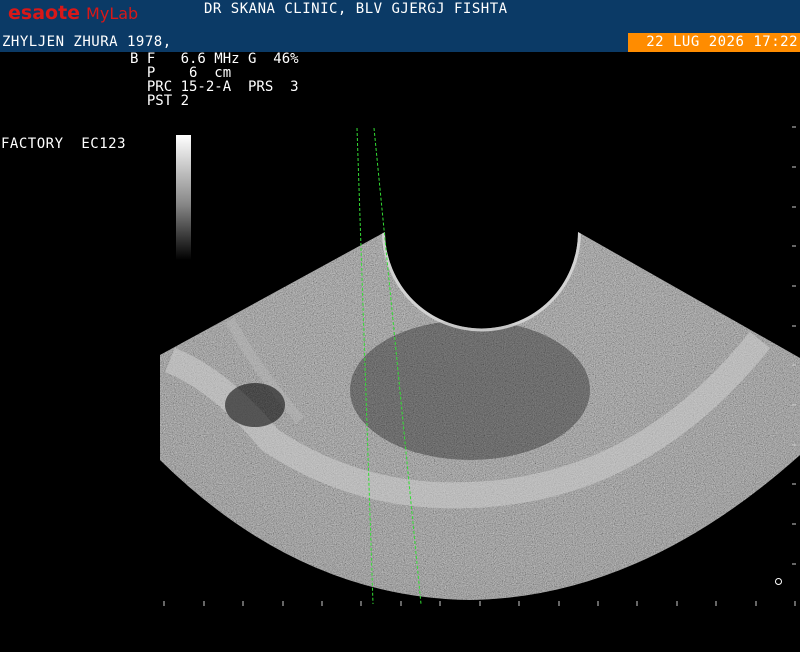 Image resolution: width=800 pixels, height=652 pixels. What do you see at coordinates (479, 603) in the screenshot?
I see `lateral-scale` at bounding box center [479, 603].